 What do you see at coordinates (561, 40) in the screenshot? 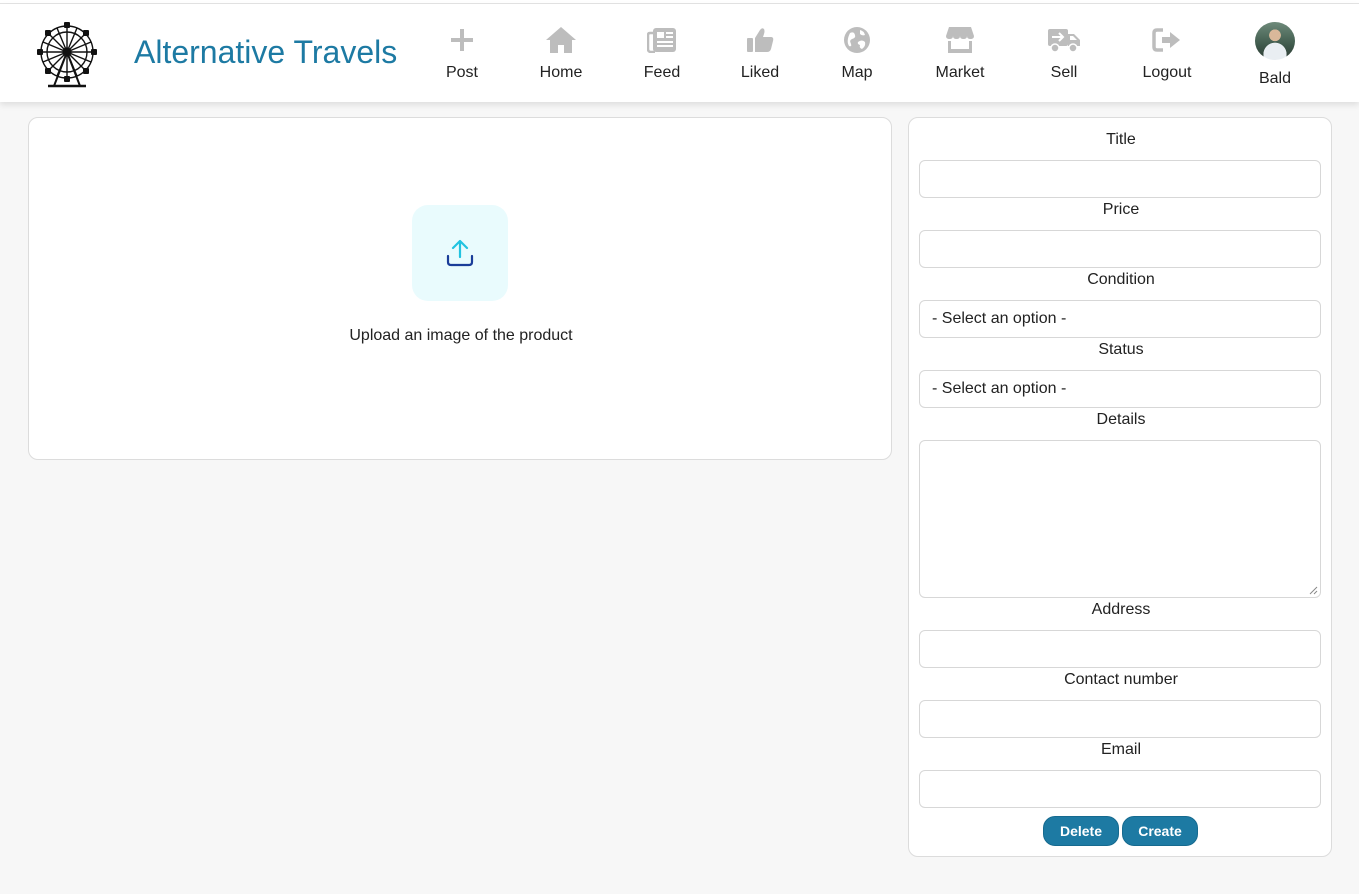
I see `home-icon` at bounding box center [561, 40].